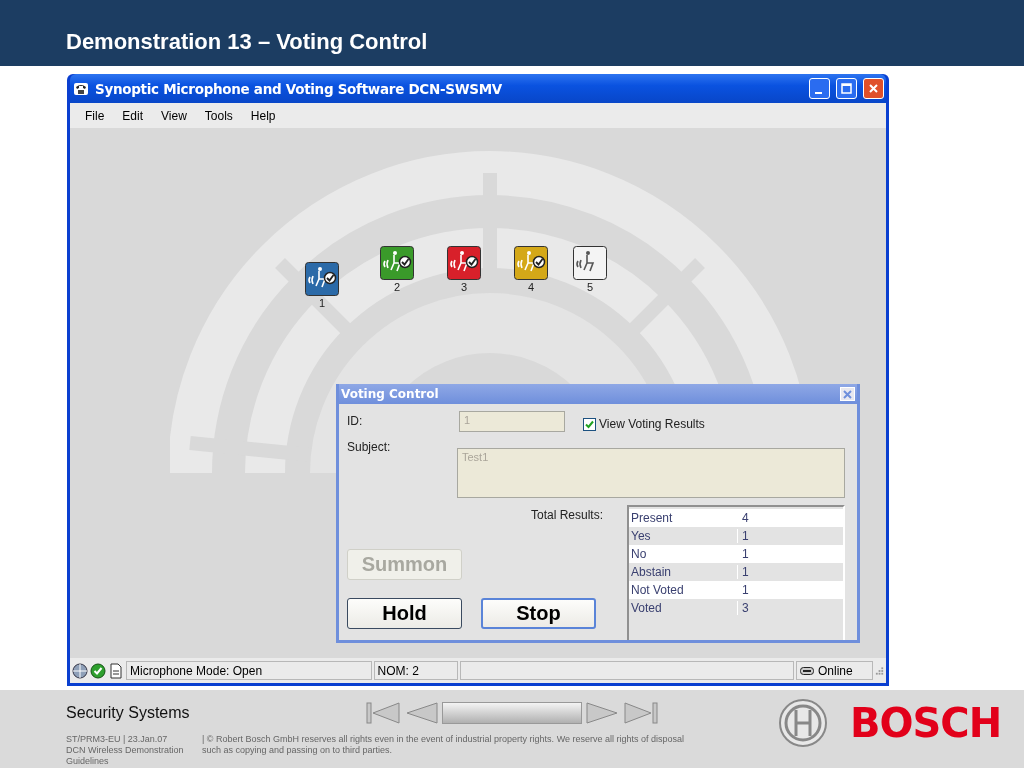  I want to click on minimize-icon, so click(818, 92).